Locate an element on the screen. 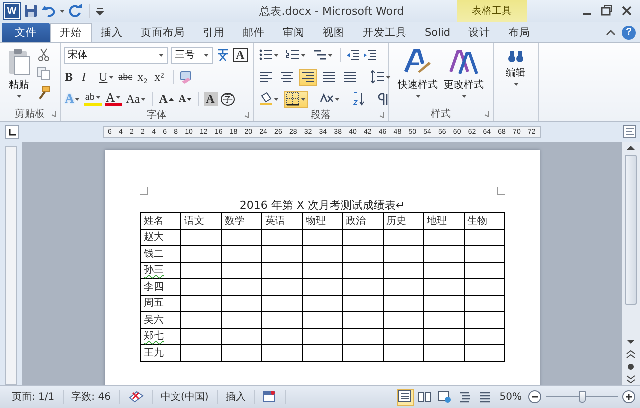 The image size is (640, 408). ribbon-tab: 设计 is located at coordinates (480, 32).